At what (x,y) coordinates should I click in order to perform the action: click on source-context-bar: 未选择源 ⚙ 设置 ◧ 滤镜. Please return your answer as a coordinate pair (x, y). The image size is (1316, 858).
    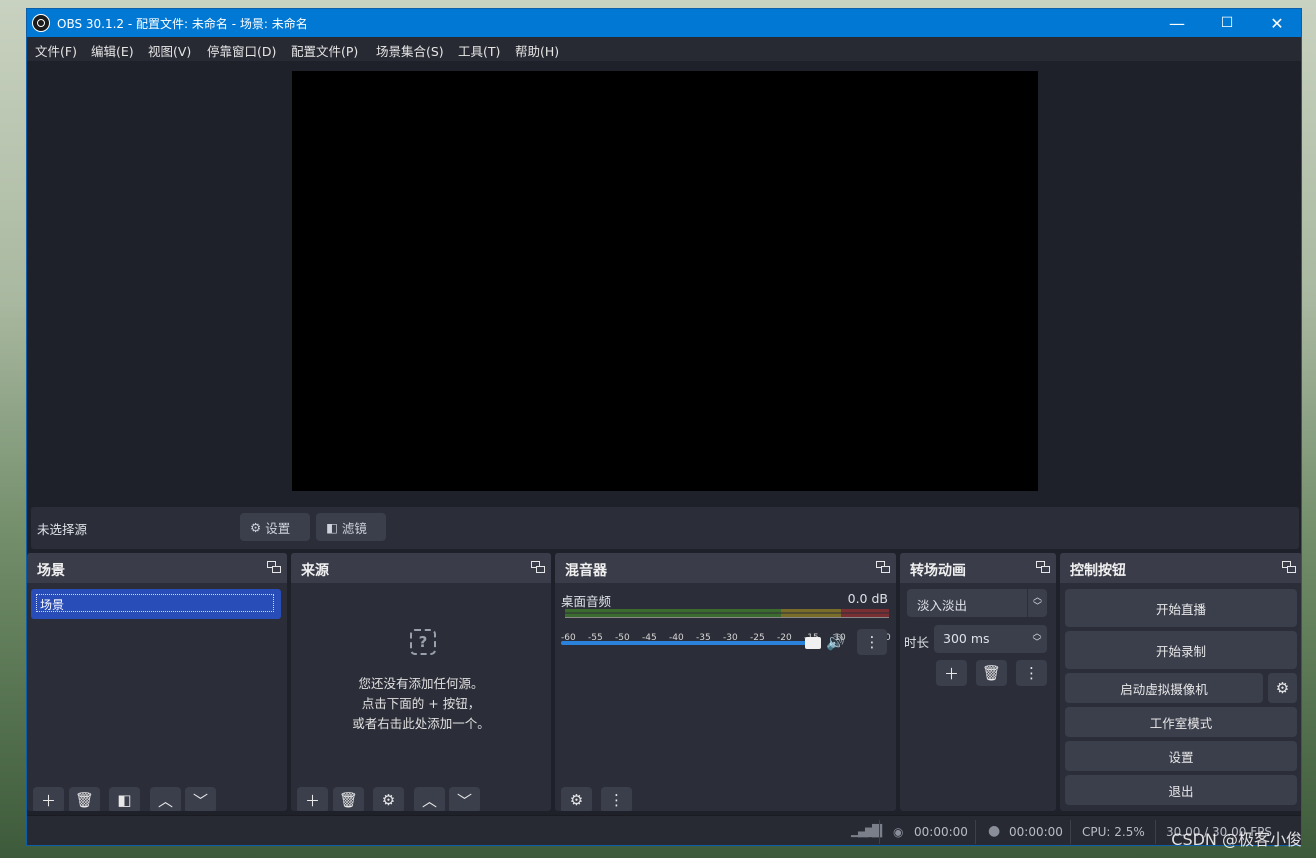
    Looking at the image, I should click on (665, 528).